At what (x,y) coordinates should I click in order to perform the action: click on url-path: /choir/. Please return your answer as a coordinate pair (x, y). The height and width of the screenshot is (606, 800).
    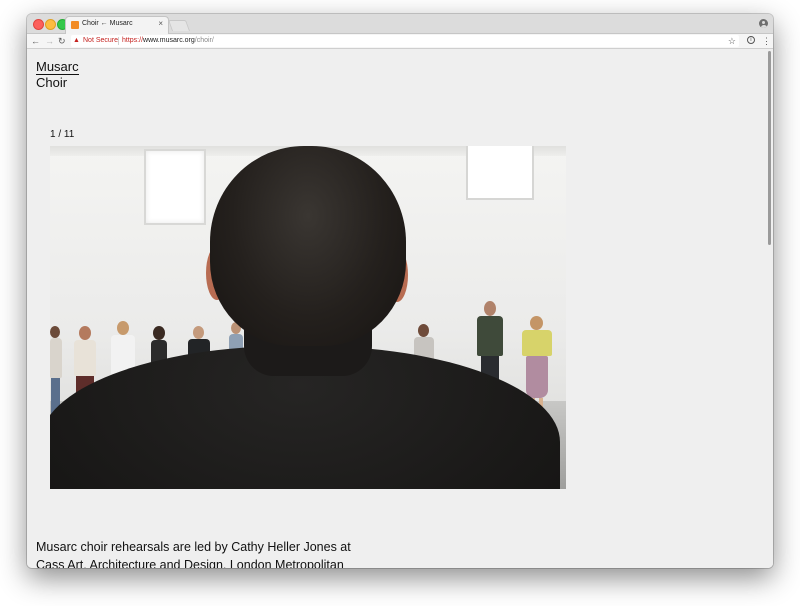
    Looking at the image, I should click on (204, 40).